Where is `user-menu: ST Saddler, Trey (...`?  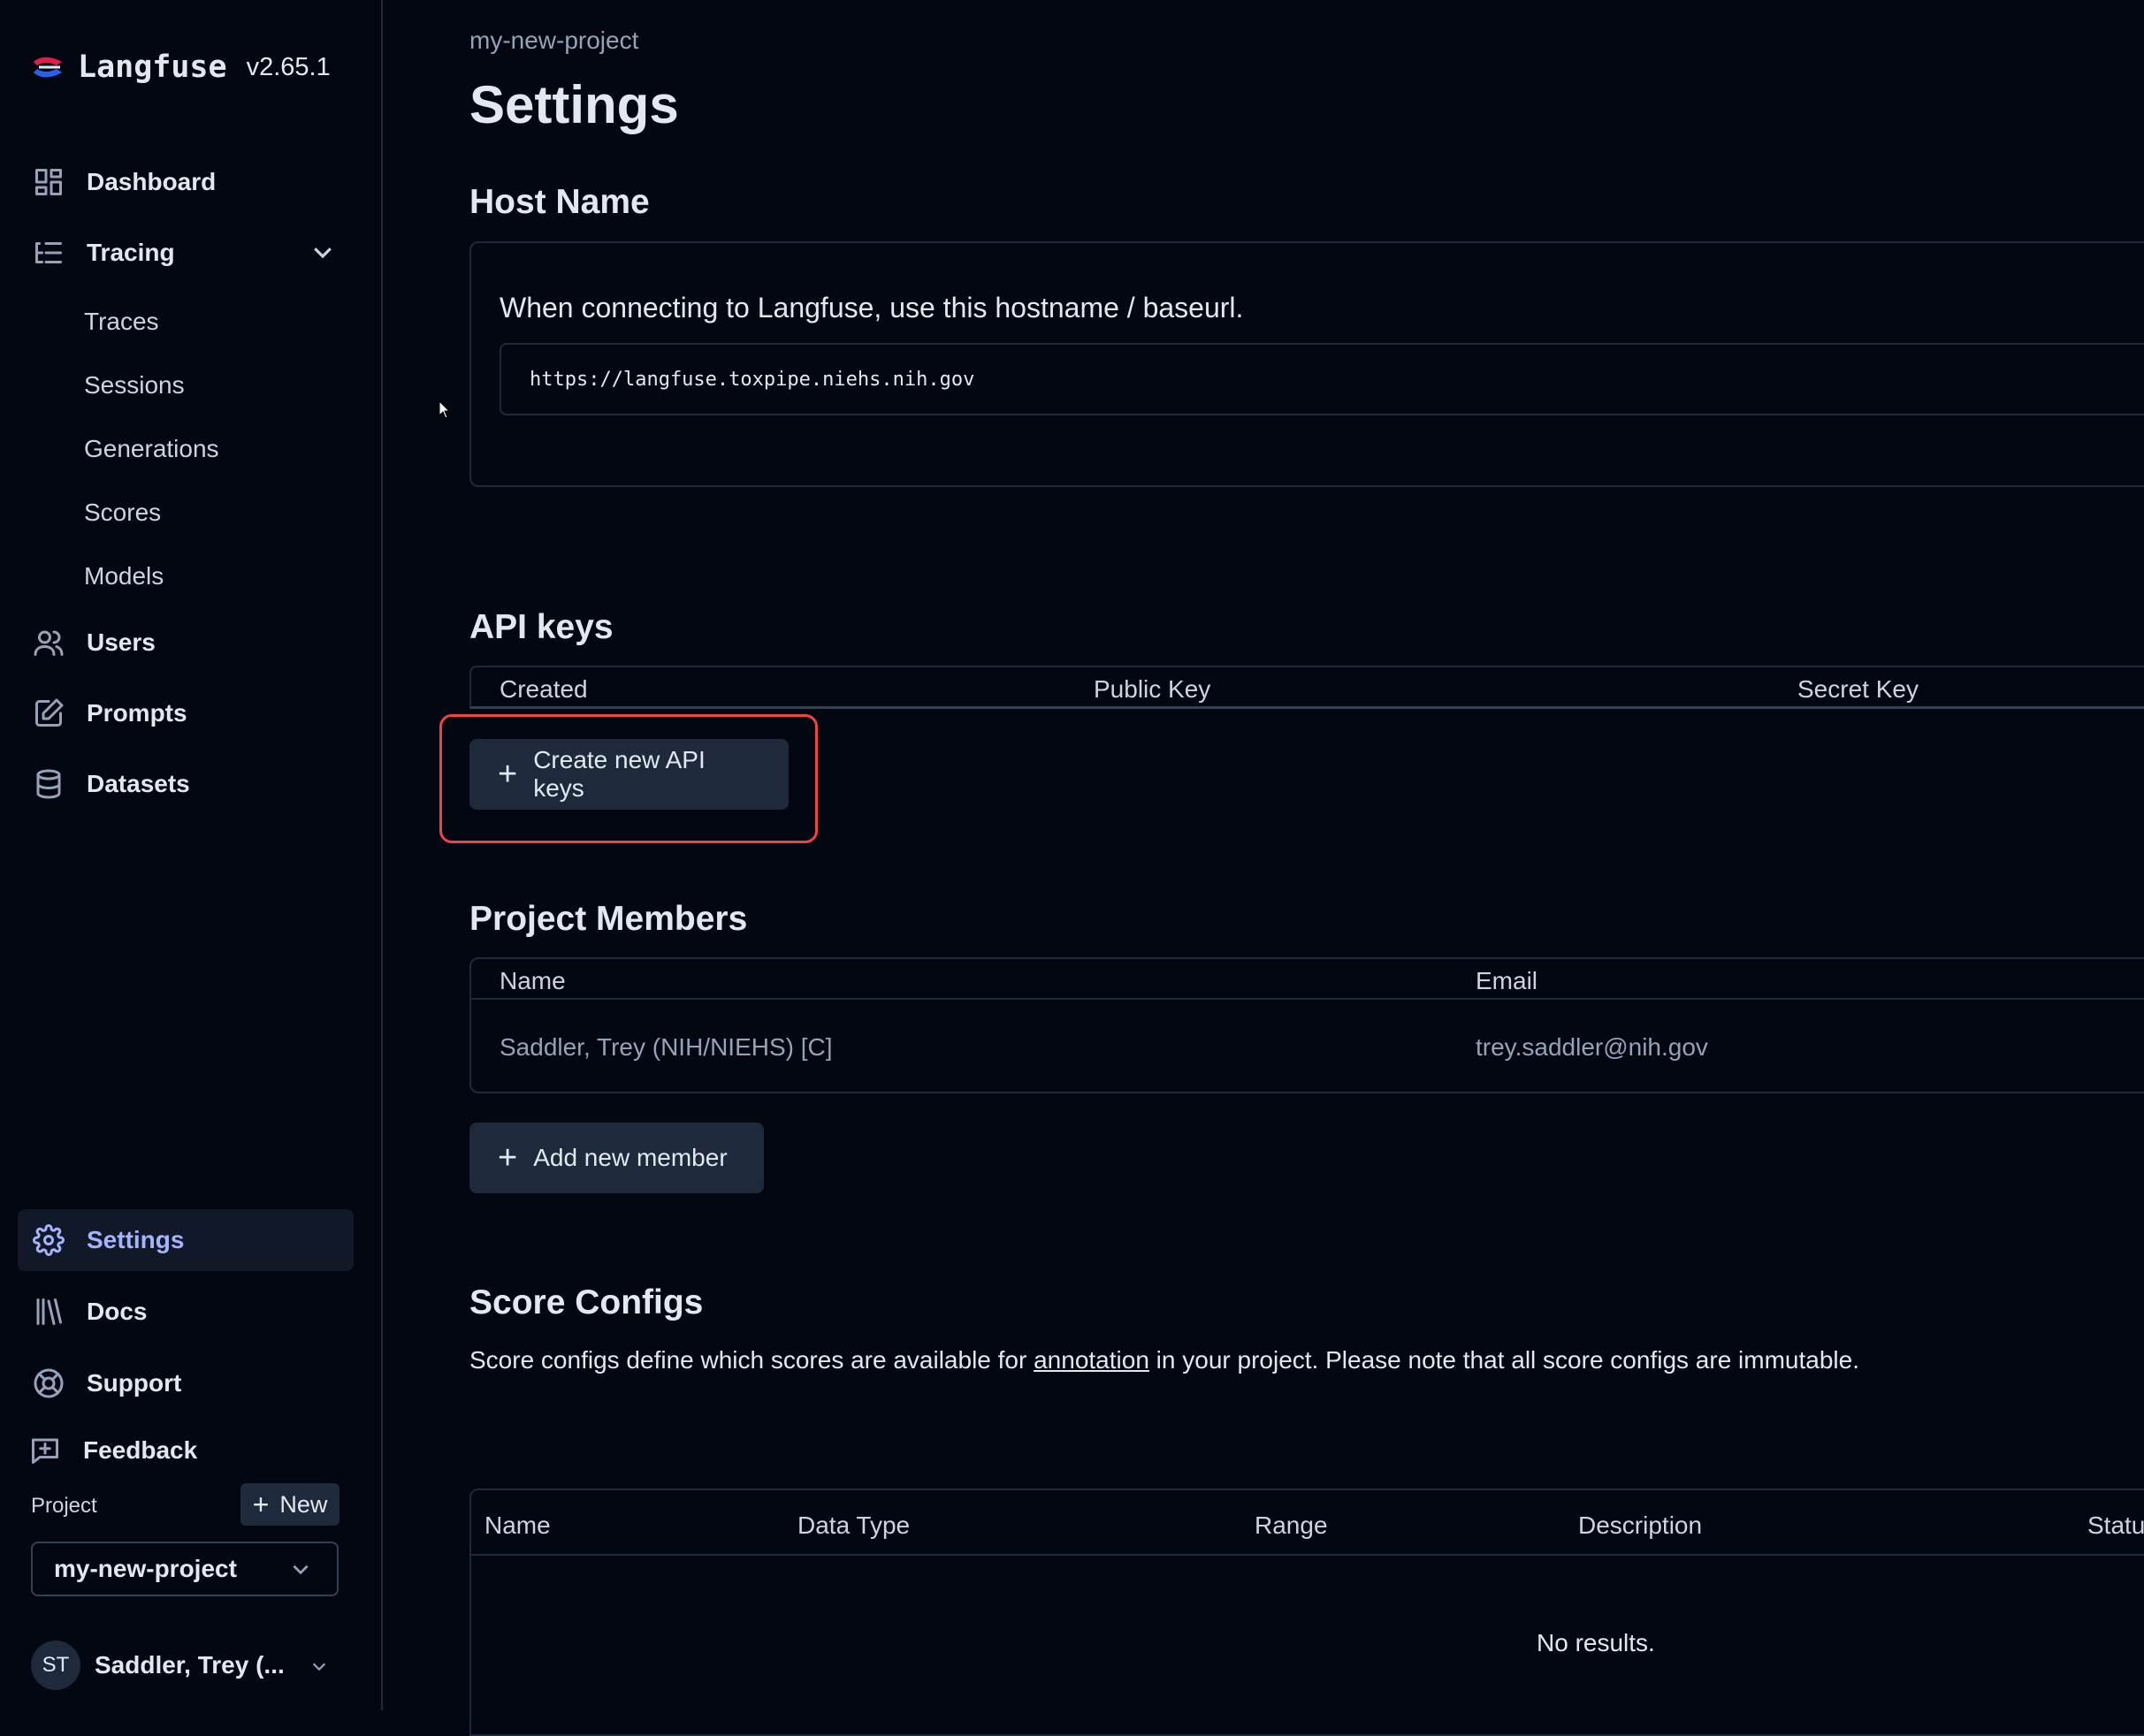
user-menu: ST Saddler, Trey (... is located at coordinates (181, 1666).